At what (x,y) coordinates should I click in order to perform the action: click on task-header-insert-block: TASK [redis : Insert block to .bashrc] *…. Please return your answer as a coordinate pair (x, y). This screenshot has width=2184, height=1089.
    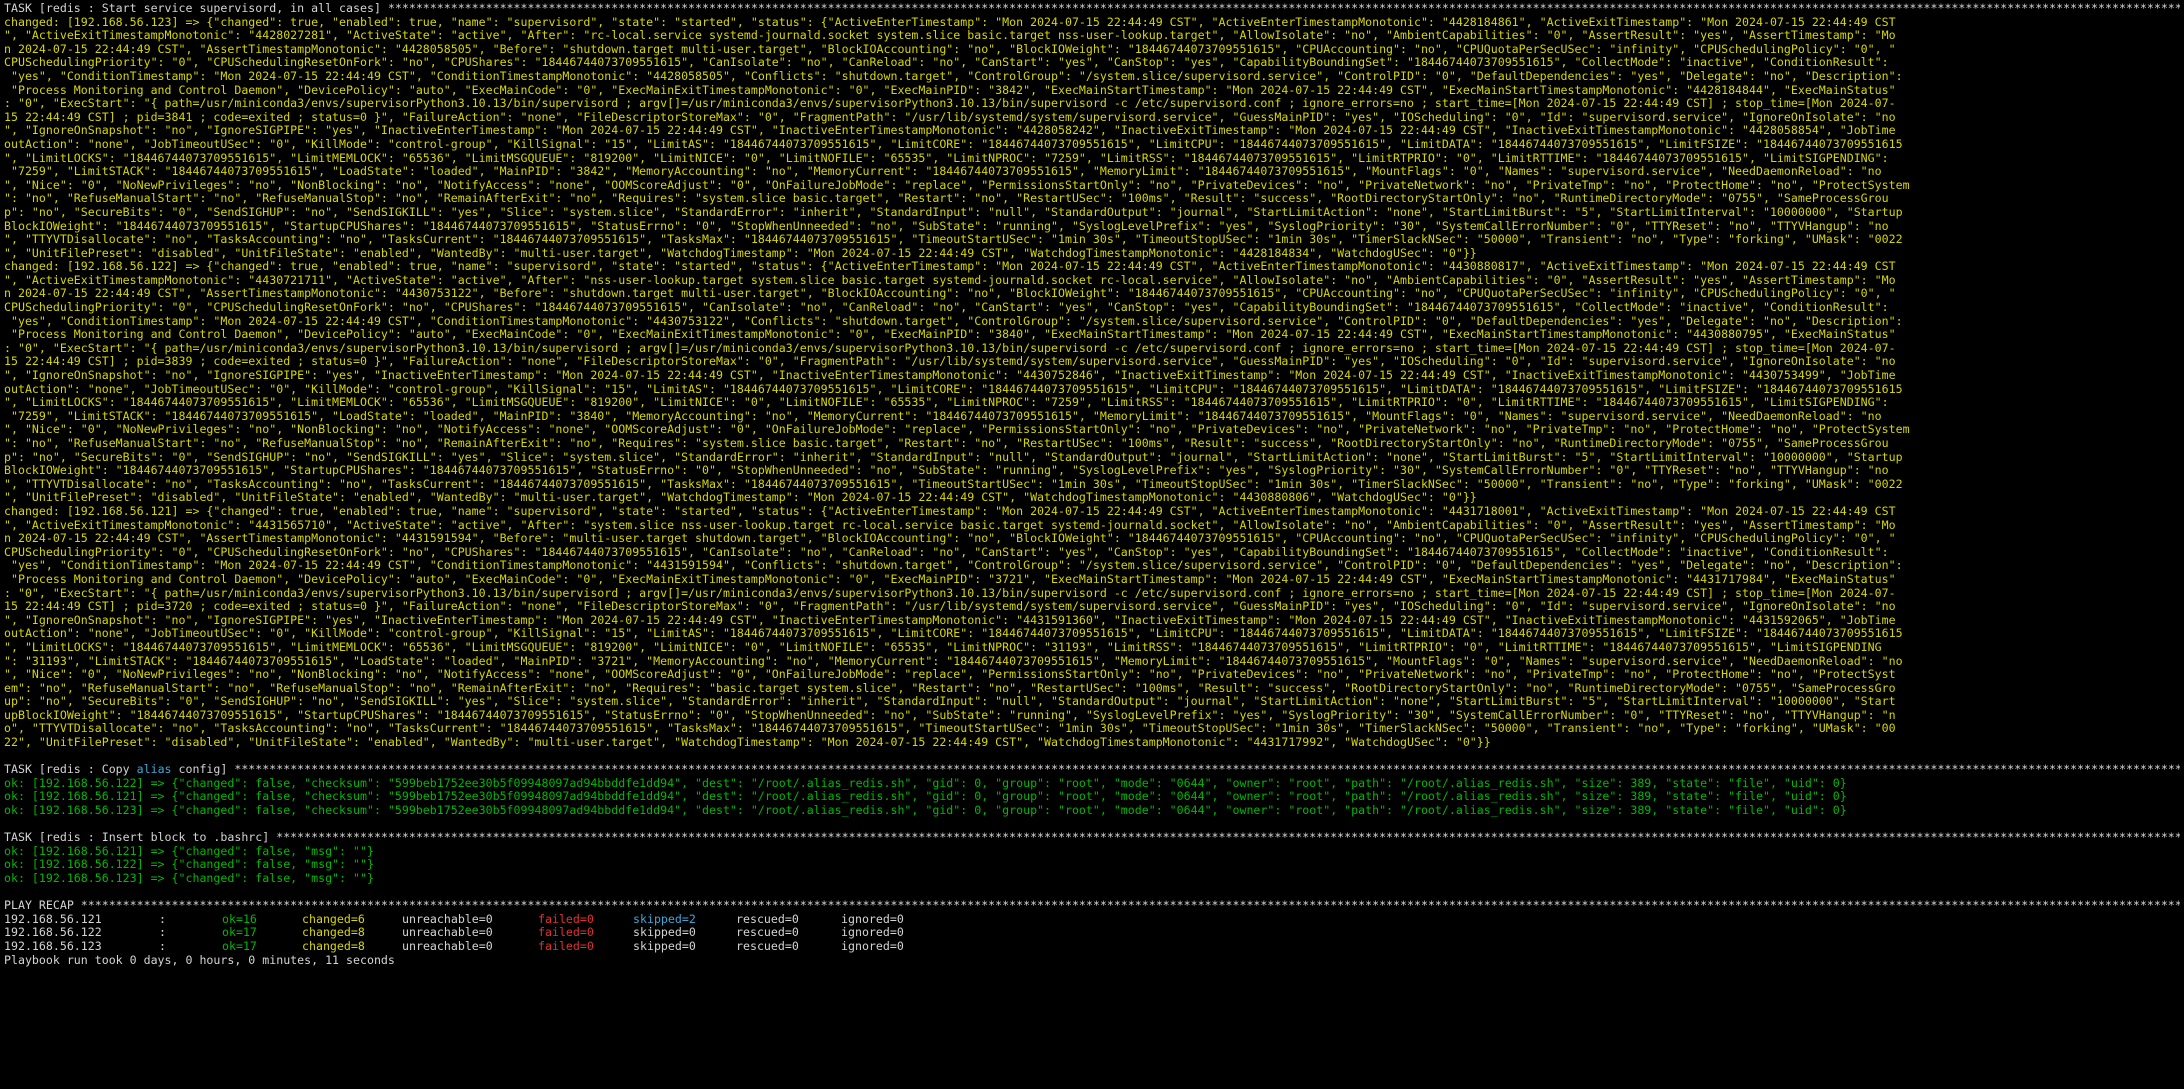
    Looking at the image, I should click on (1092, 838).